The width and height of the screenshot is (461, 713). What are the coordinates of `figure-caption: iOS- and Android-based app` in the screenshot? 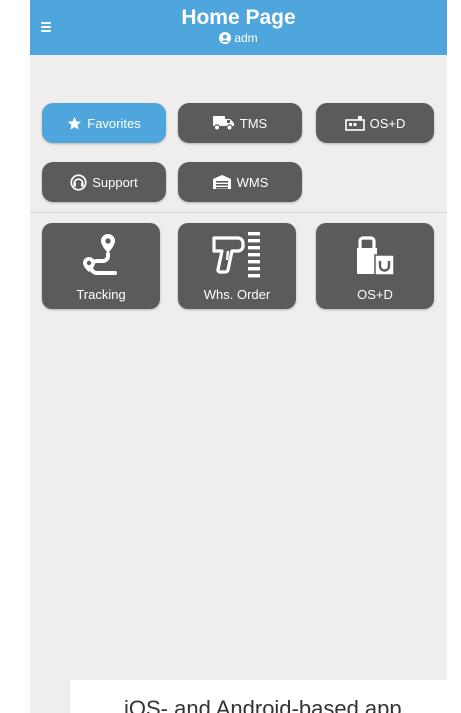 It's located at (265, 696).